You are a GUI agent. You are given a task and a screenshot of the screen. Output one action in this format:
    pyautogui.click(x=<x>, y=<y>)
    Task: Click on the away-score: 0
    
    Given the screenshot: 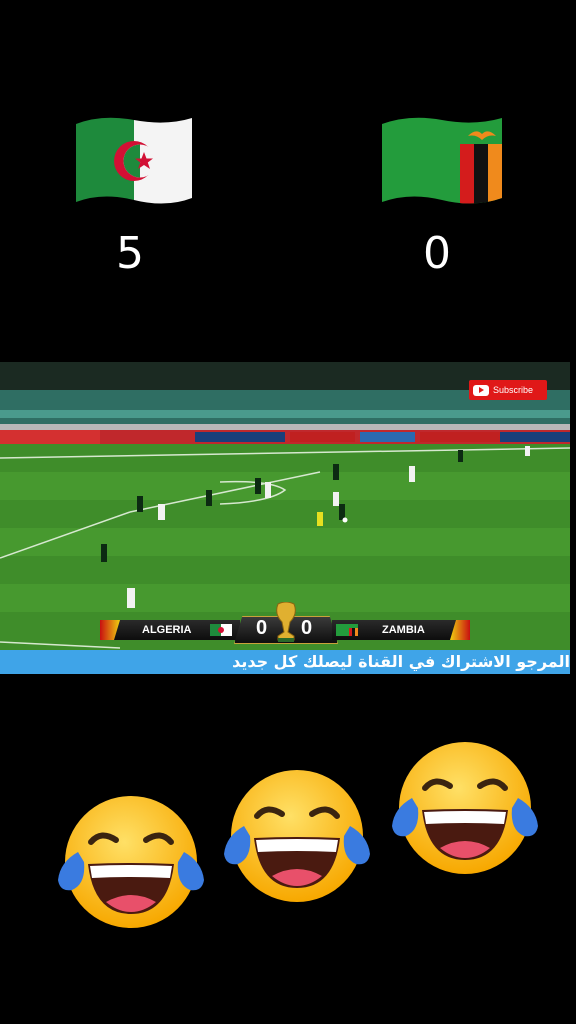 What is the action you would take?
    pyautogui.click(x=437, y=253)
    